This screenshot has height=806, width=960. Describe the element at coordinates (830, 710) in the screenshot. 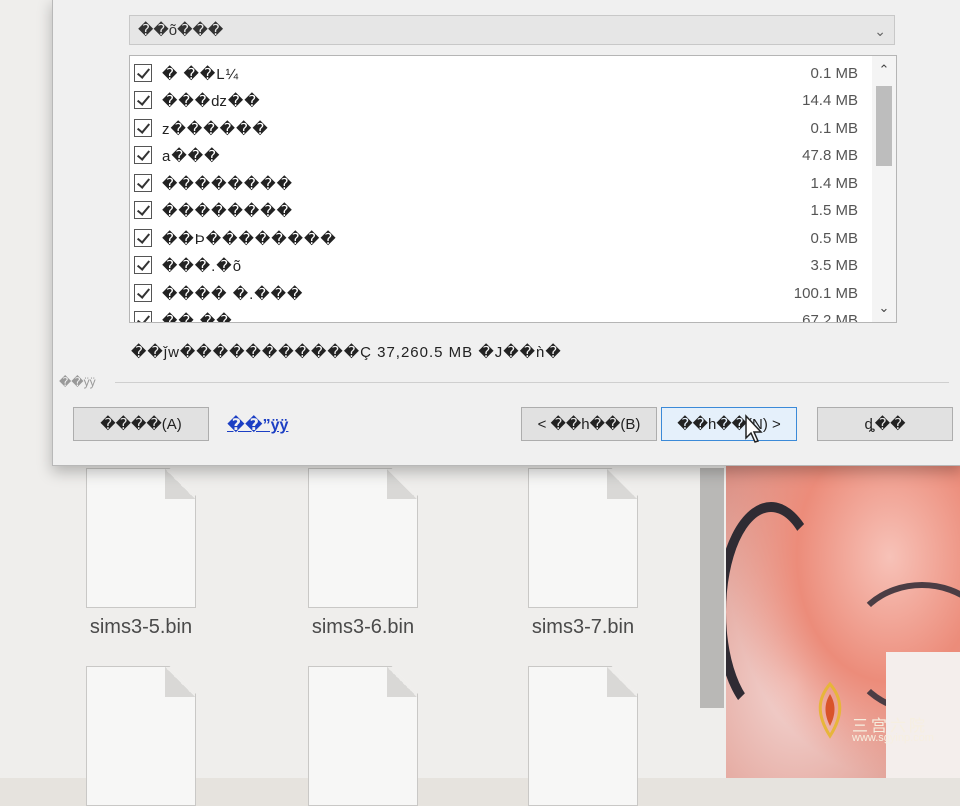

I see `watermark-logo-icon` at that location.